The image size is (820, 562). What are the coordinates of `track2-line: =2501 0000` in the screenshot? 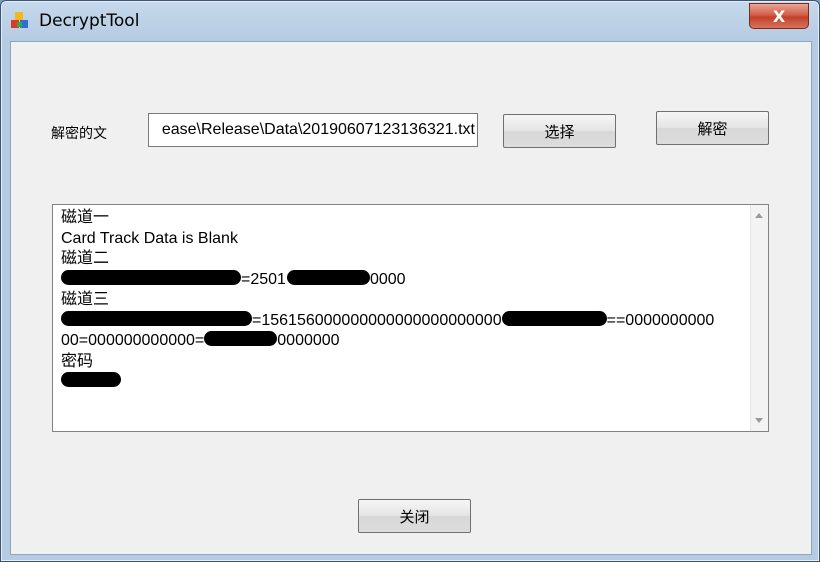 It's located at (401, 280).